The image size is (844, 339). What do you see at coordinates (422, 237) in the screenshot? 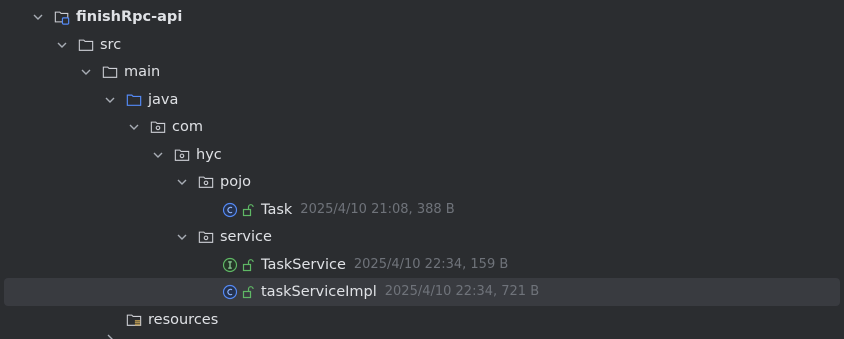
I see `tree-node-service: service` at bounding box center [422, 237].